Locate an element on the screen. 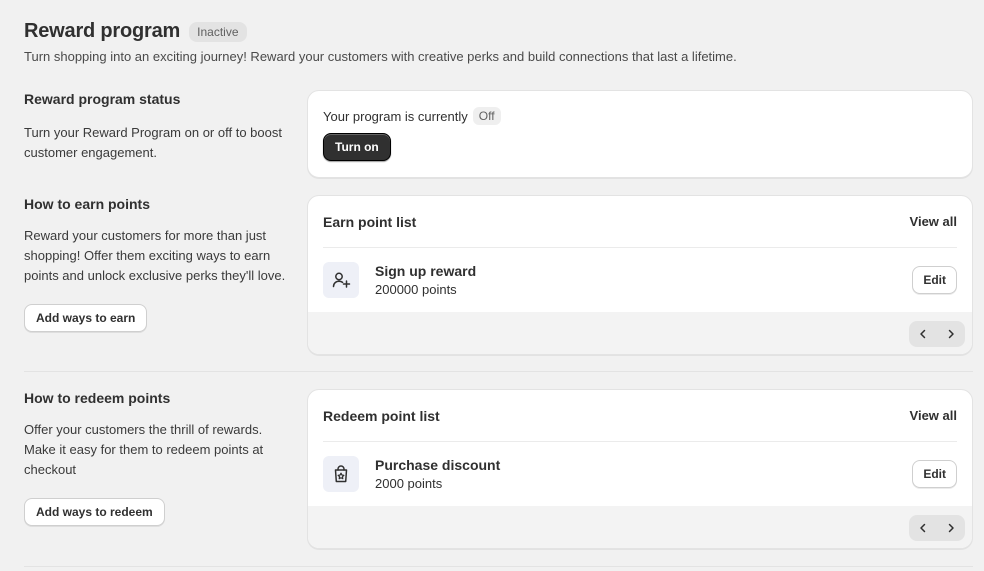 Image resolution: width=984 pixels, height=571 pixels. earn-heading: How to earn points is located at coordinates (87, 204).